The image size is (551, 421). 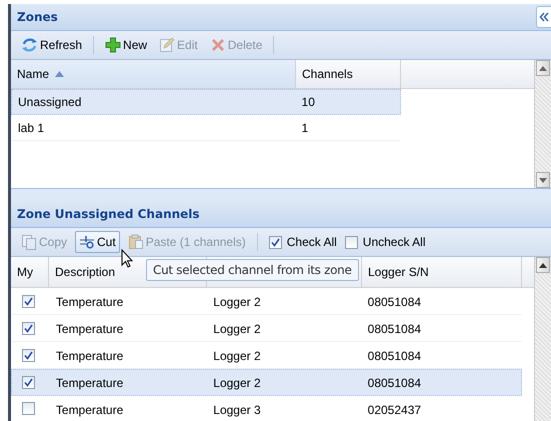 I want to click on paste-icon, so click(x=136, y=242).